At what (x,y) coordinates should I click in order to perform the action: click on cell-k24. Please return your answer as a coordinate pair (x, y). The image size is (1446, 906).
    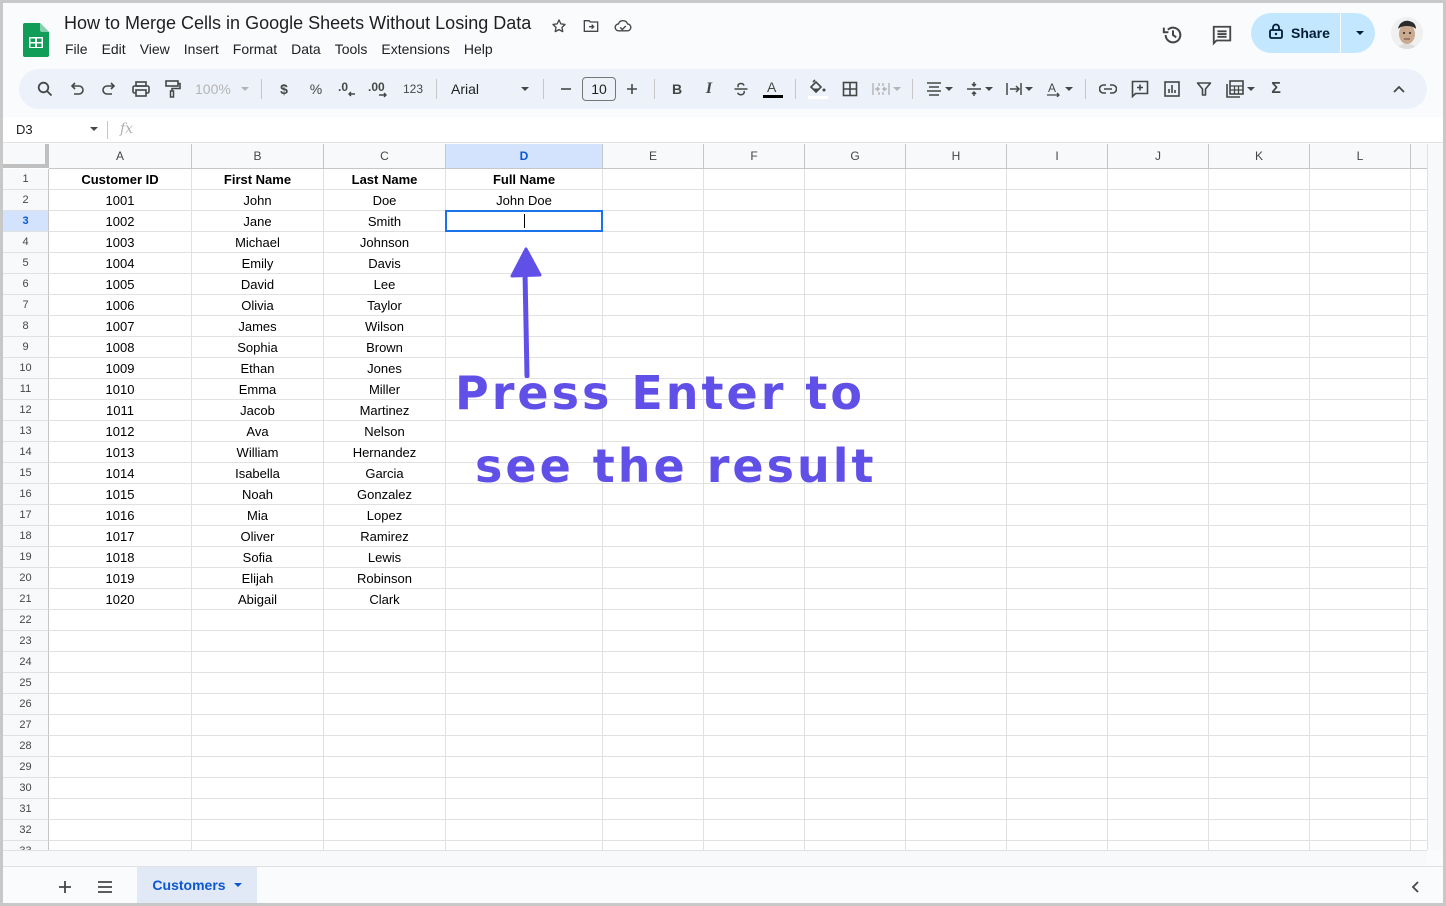
    Looking at the image, I should click on (1259, 662).